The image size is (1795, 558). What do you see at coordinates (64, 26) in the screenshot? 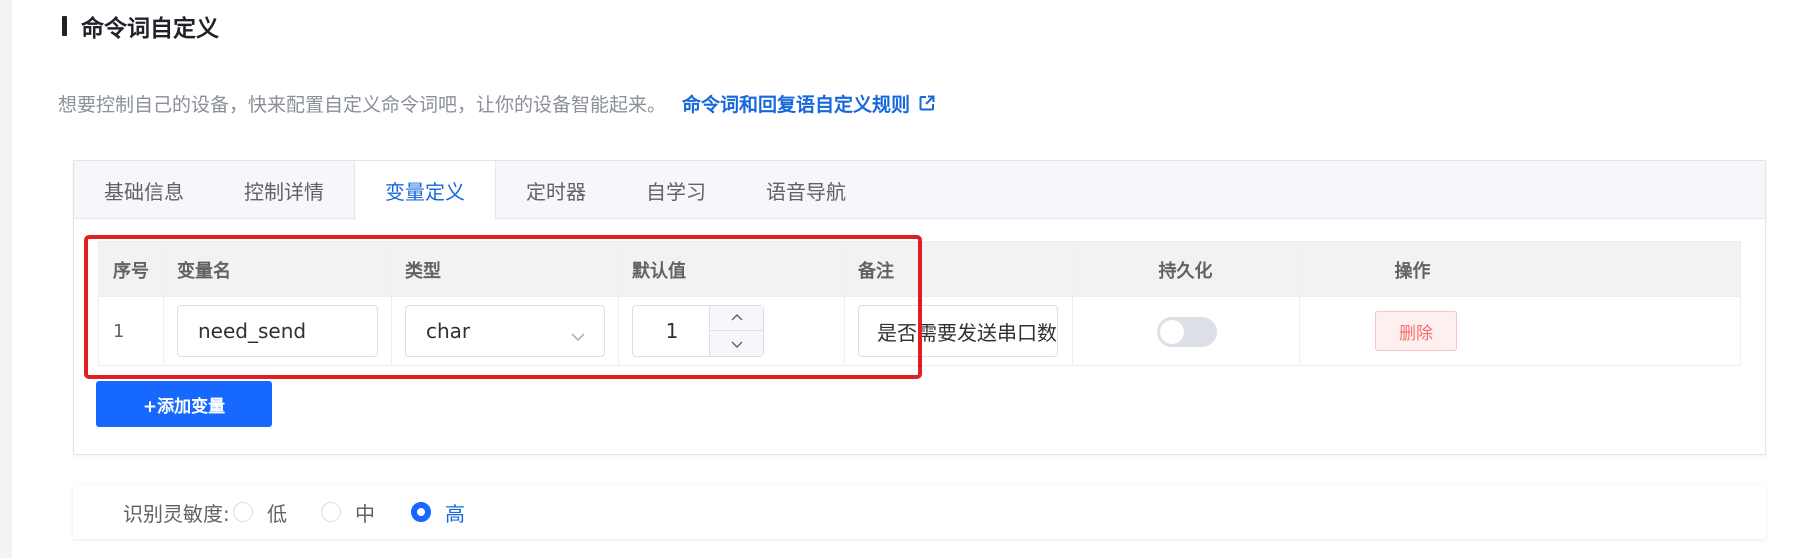
I see `title-bar-marker` at bounding box center [64, 26].